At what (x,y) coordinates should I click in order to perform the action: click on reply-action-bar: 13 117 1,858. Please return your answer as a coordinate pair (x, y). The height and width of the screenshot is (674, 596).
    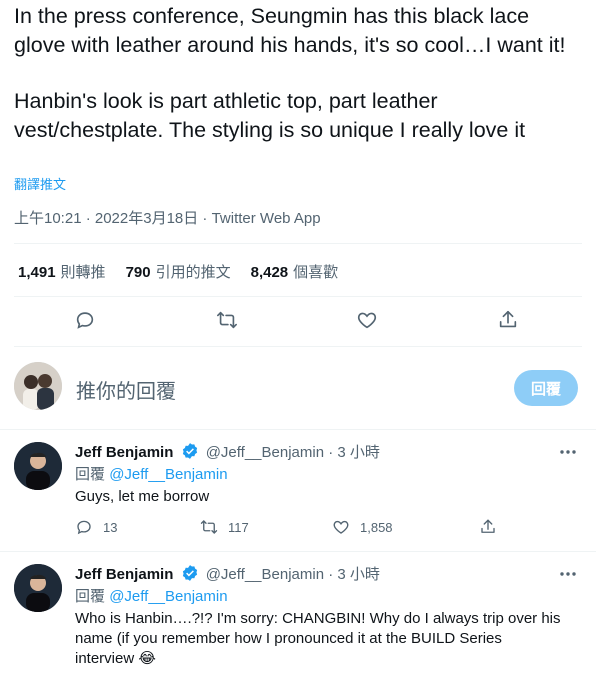
    Looking at the image, I should click on (315, 530).